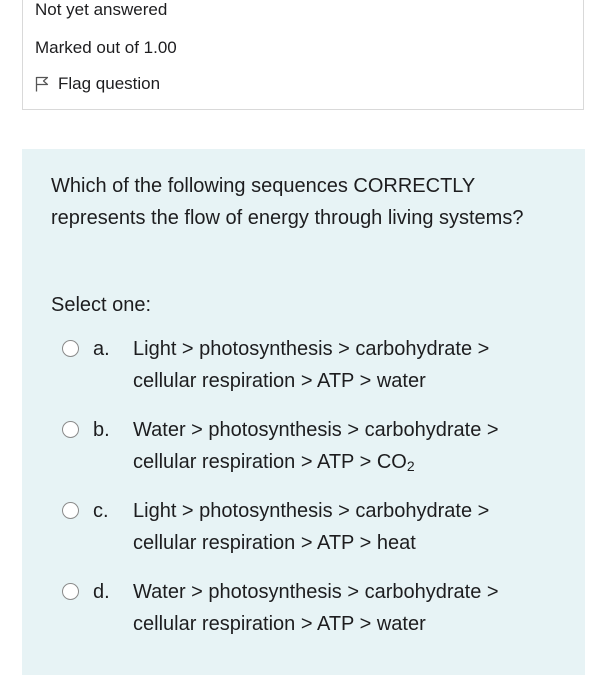 This screenshot has height=700, width=606. What do you see at coordinates (101, 305) in the screenshot?
I see `select-one-prompt: Select one:` at bounding box center [101, 305].